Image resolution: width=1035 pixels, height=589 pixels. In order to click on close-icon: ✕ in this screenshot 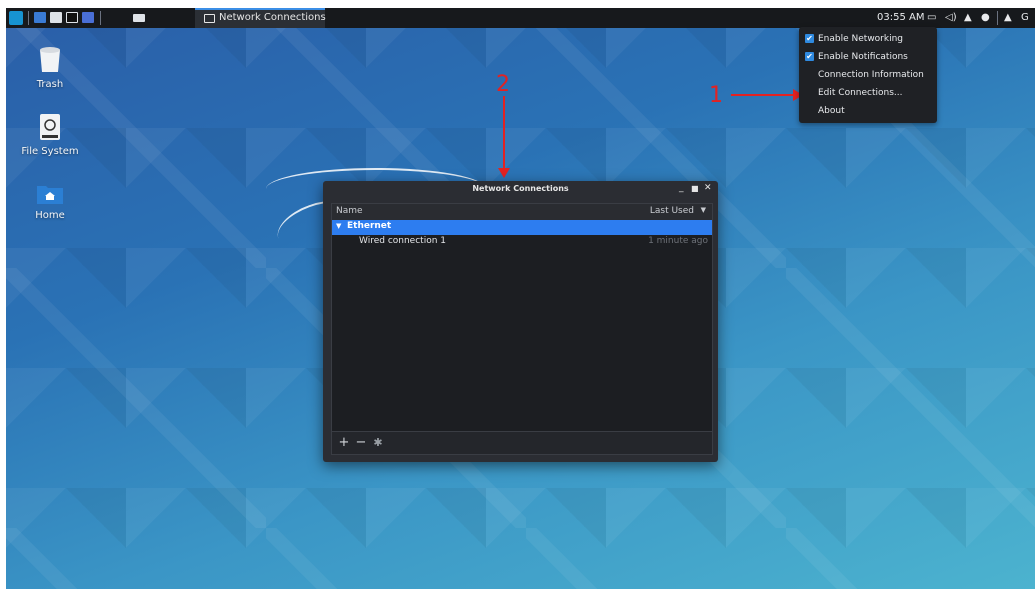, I will do `click(708, 188)`.